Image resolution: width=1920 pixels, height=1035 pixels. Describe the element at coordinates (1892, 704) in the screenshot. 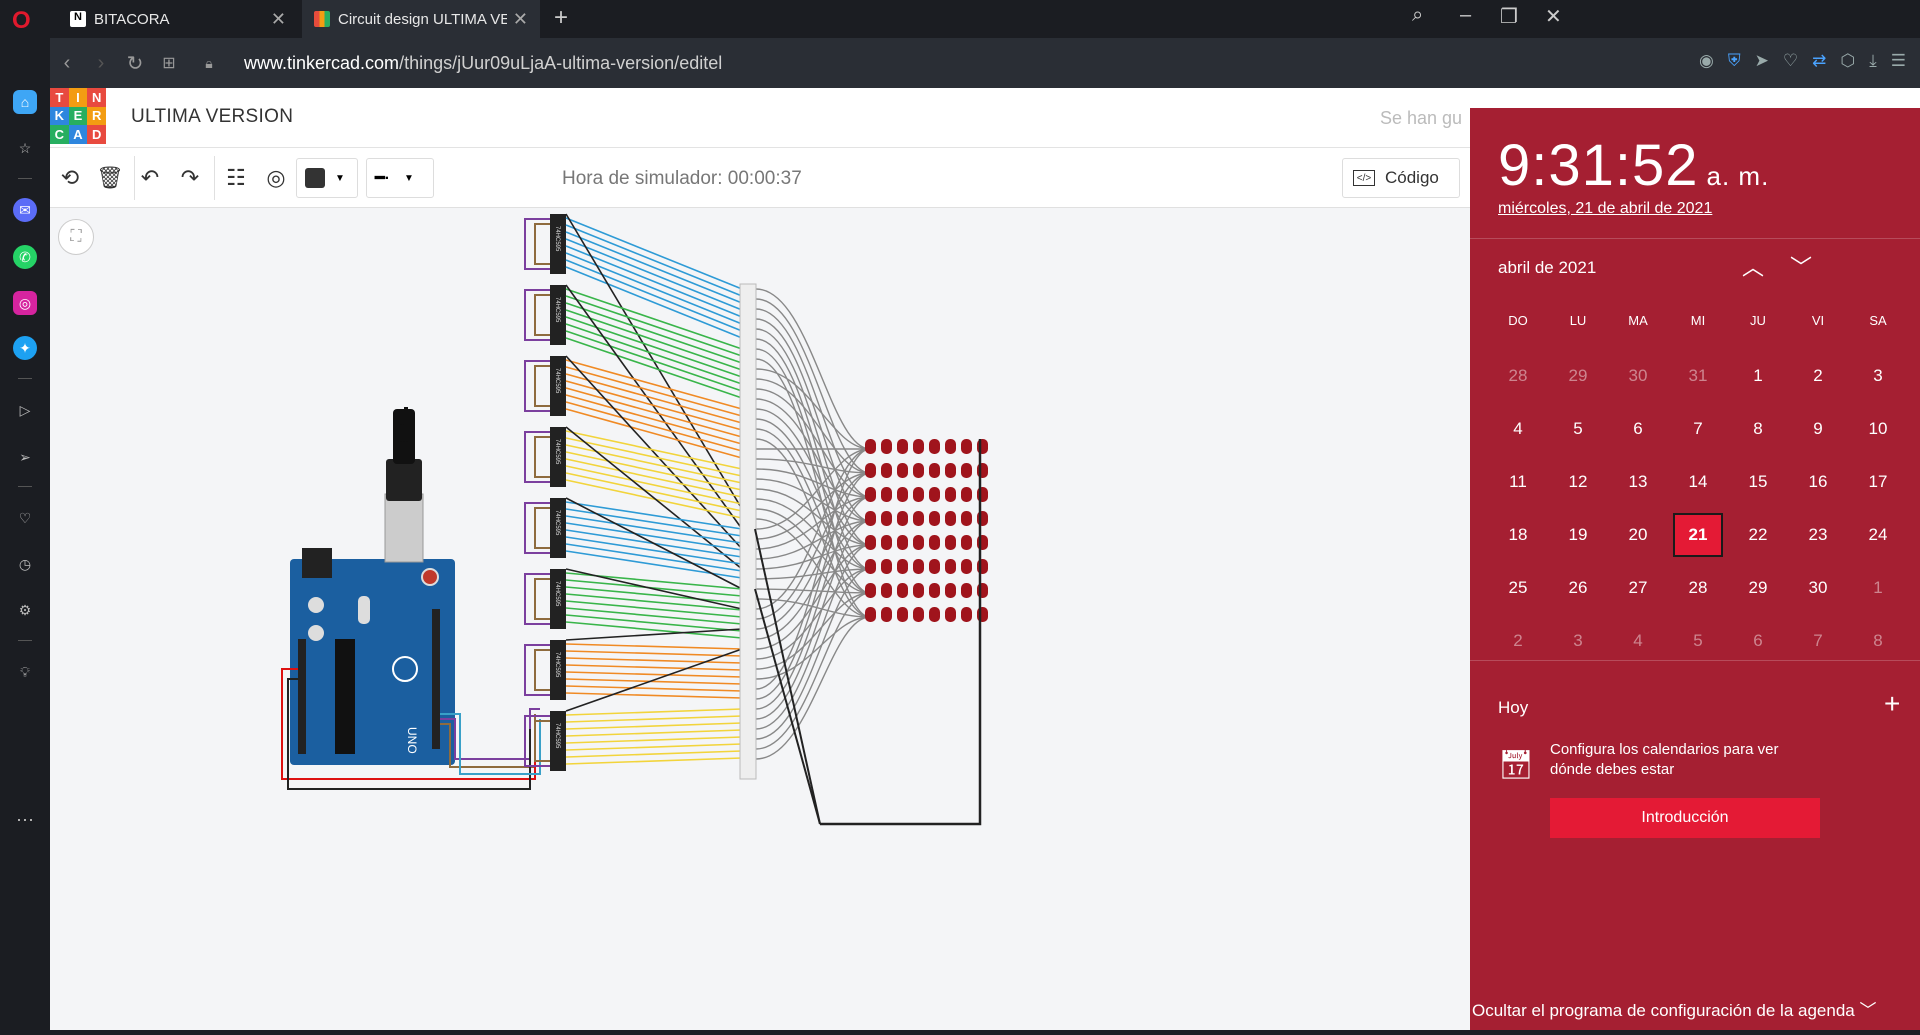

I see `add-event-icon: +` at that location.